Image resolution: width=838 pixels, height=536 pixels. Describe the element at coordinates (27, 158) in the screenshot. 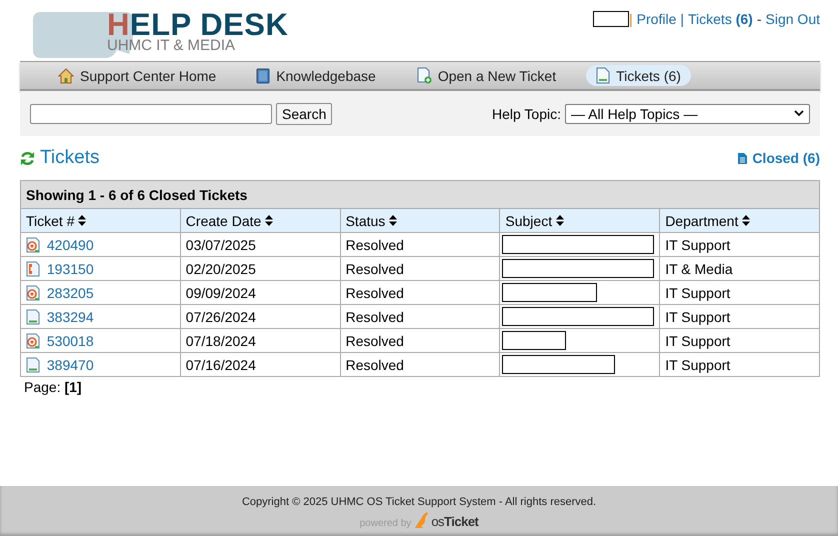

I see `refresh-icon` at that location.